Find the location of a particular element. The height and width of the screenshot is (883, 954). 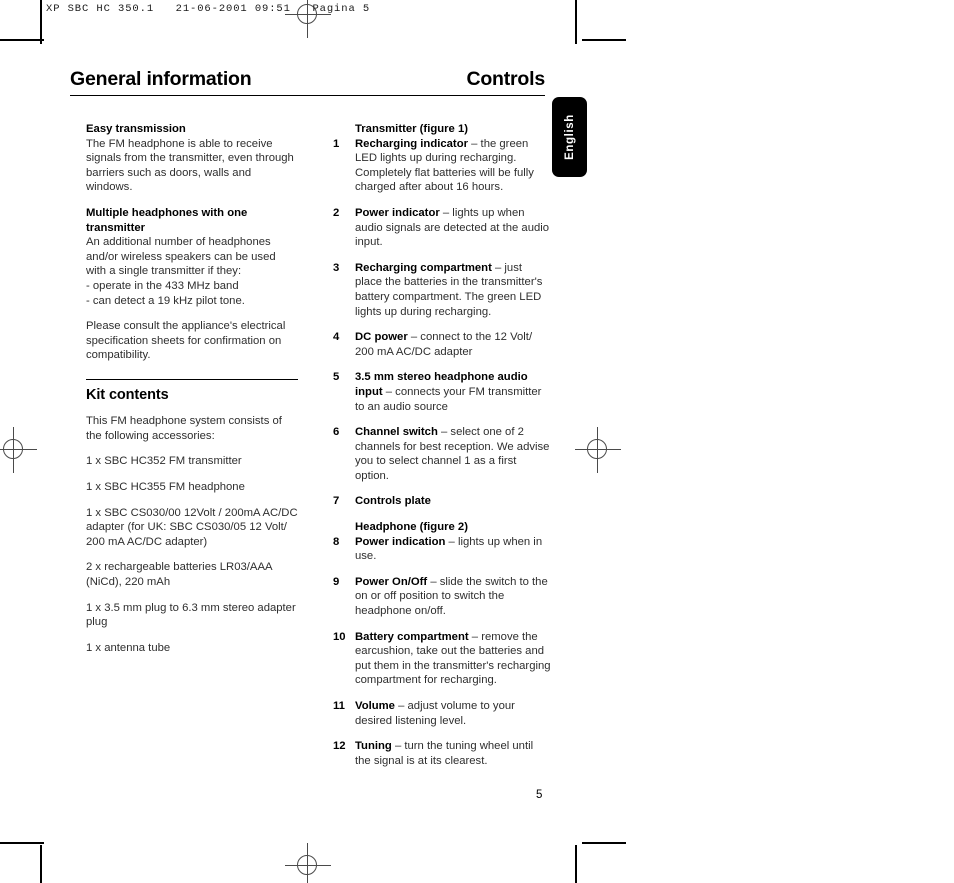

control-number: 5 is located at coordinates (336, 377).